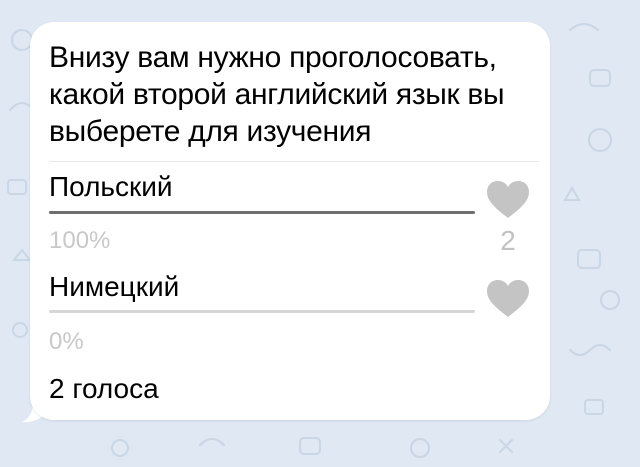 This screenshot has width=640, height=467. Describe the element at coordinates (104, 388) in the screenshot. I see `poll-total-votes: 2 голоса` at that location.